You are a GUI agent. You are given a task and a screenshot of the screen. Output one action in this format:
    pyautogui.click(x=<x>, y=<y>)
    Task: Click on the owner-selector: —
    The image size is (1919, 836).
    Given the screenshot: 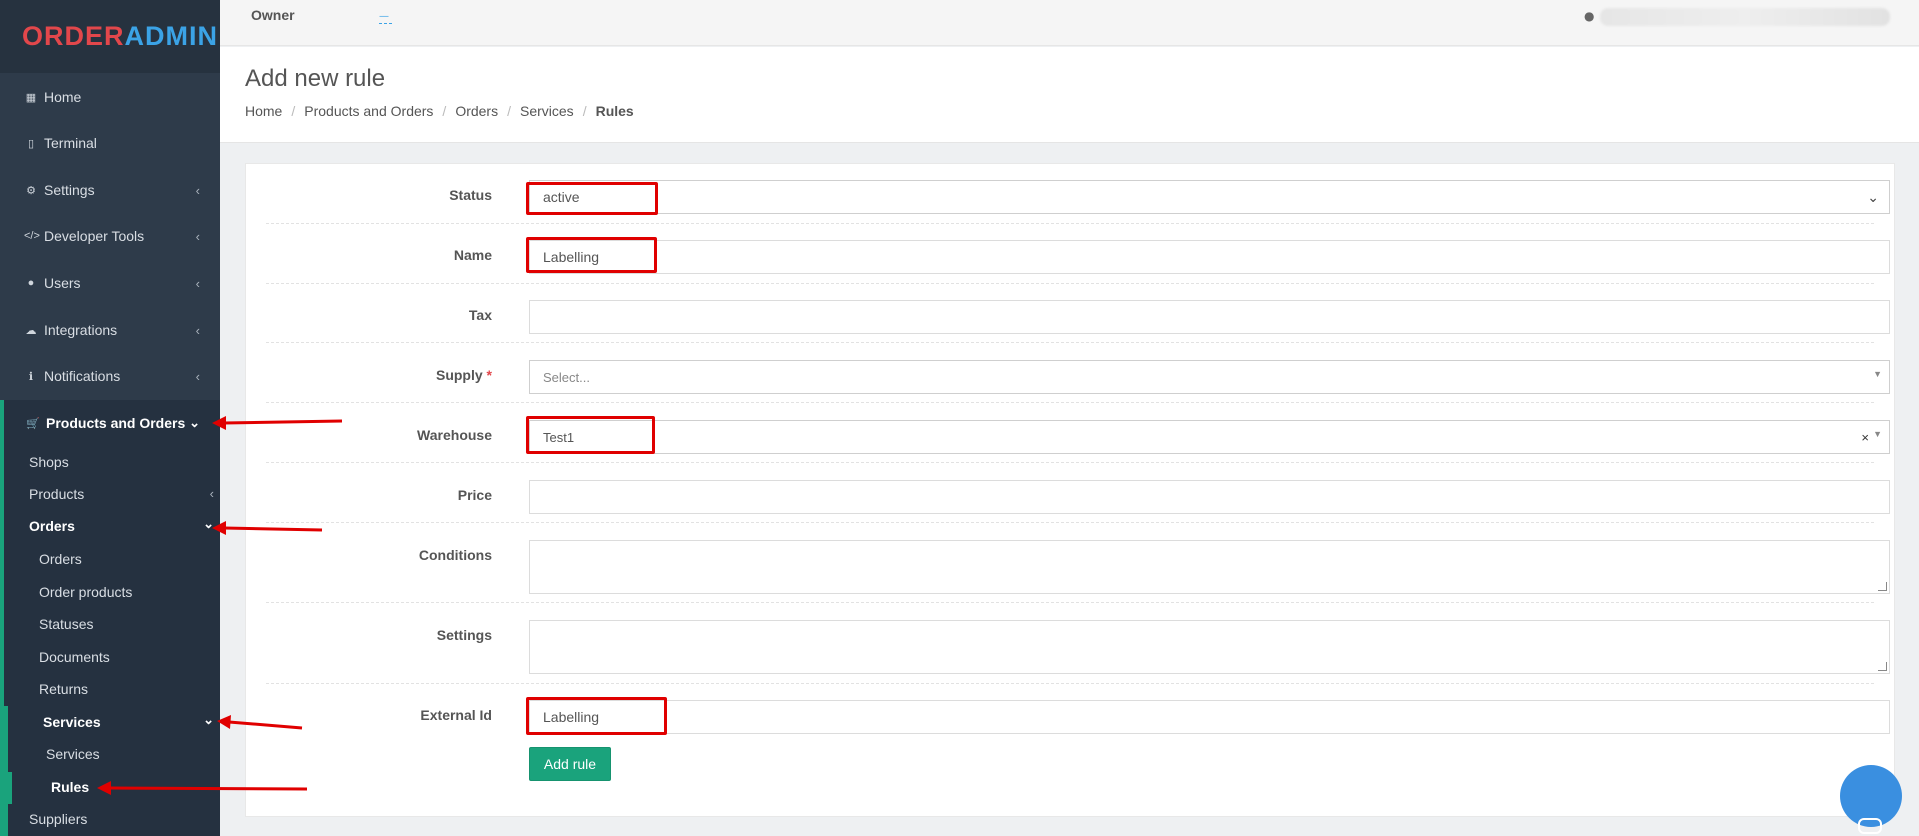 What is the action you would take?
    pyautogui.click(x=385, y=17)
    